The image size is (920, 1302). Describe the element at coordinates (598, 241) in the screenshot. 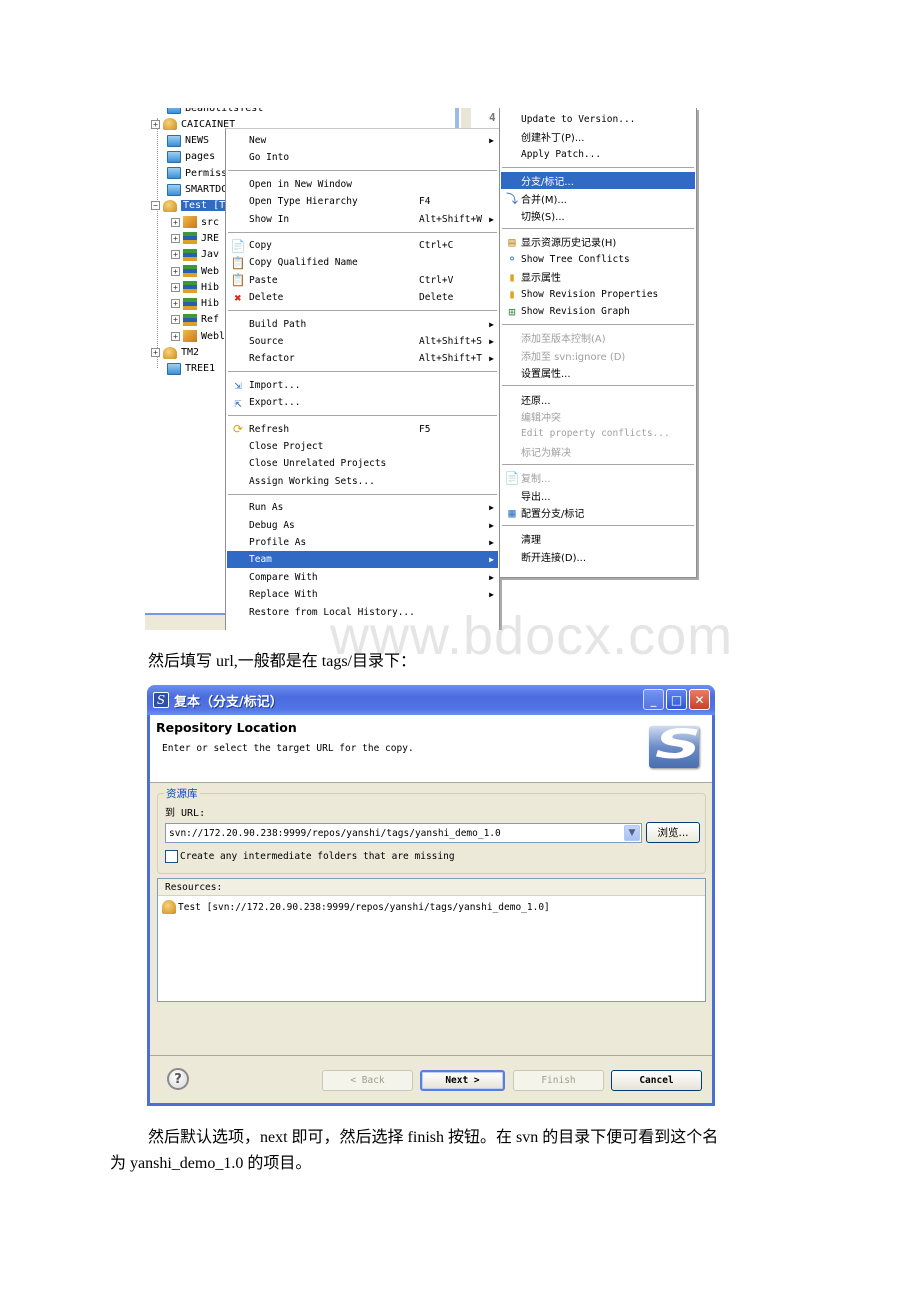

I see `menu-item-显示资源历史记录-h: ▤ 显示资源历史记录(H)` at that location.